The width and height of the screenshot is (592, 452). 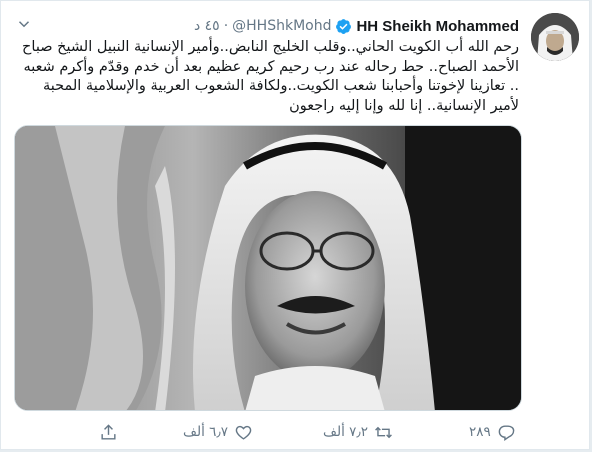 I want to click on avatar-image, so click(x=555, y=37).